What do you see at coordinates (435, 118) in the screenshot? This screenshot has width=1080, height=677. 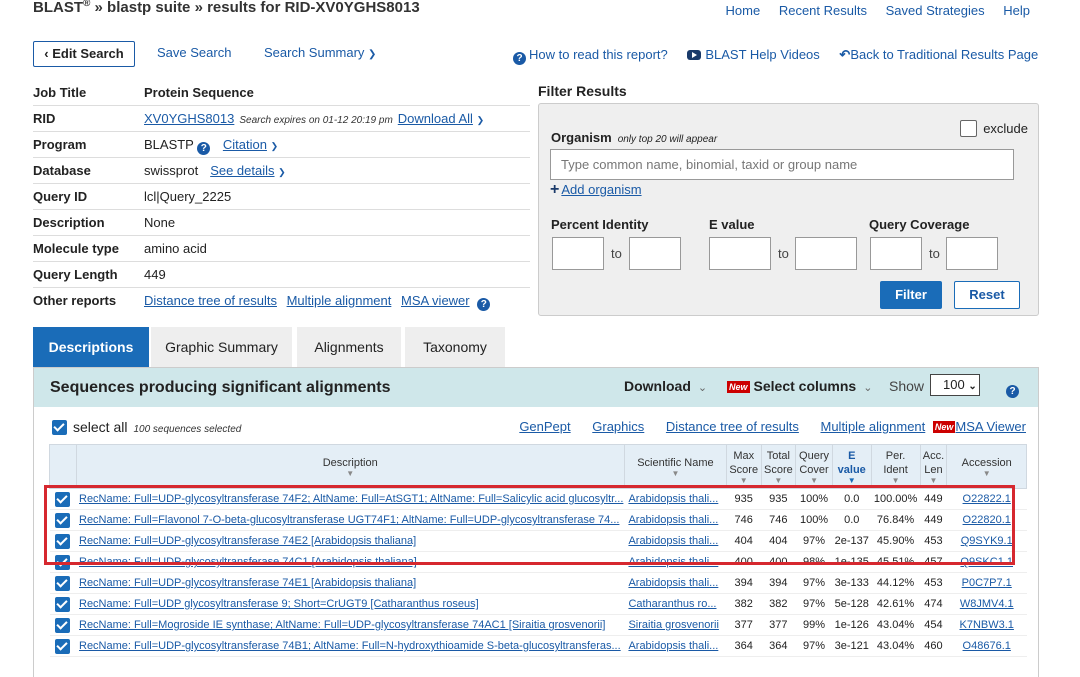 I see `download-all-link: Download All` at bounding box center [435, 118].